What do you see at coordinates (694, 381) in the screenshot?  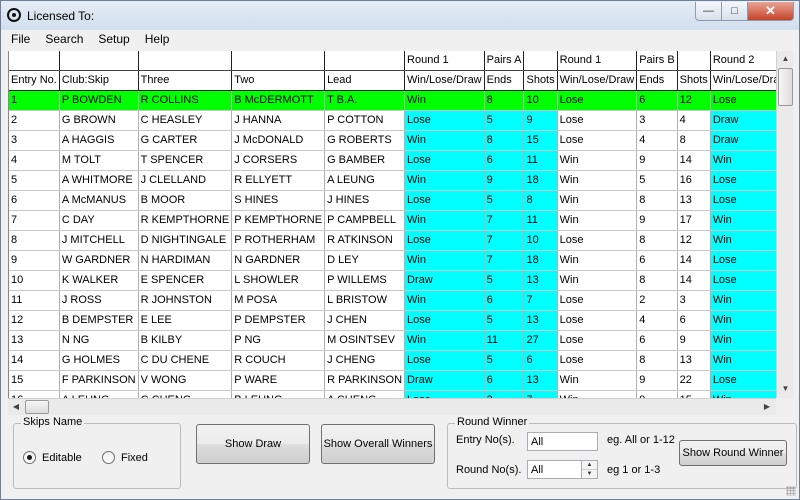 I see `table-cell: 22` at bounding box center [694, 381].